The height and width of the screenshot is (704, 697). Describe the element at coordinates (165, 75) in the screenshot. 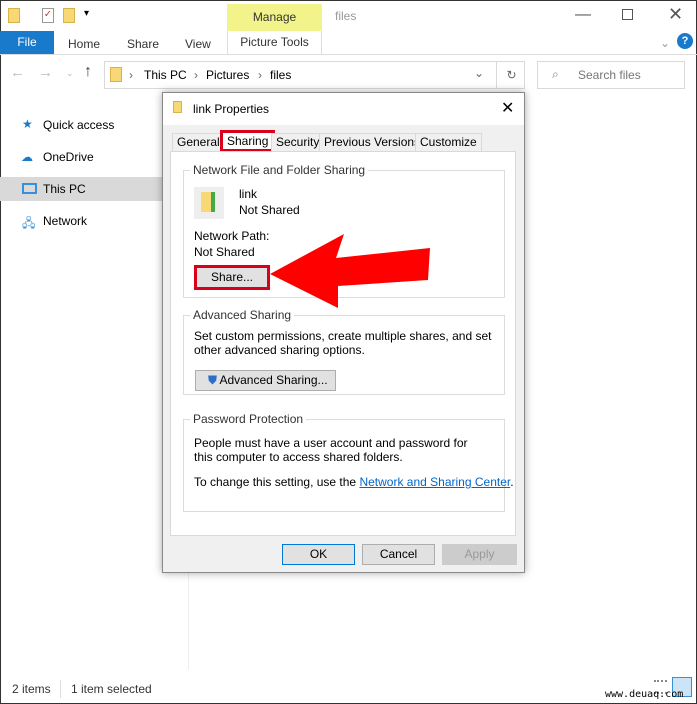

I see `crumb-this-pc: This PC` at that location.